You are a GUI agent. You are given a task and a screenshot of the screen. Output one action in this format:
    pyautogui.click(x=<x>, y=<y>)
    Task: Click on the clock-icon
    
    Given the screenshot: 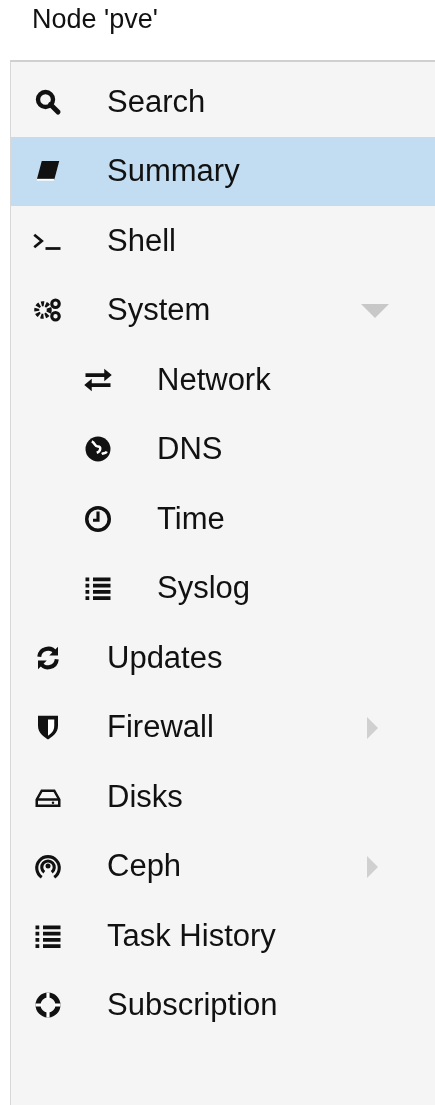 What is the action you would take?
    pyautogui.click(x=98, y=518)
    